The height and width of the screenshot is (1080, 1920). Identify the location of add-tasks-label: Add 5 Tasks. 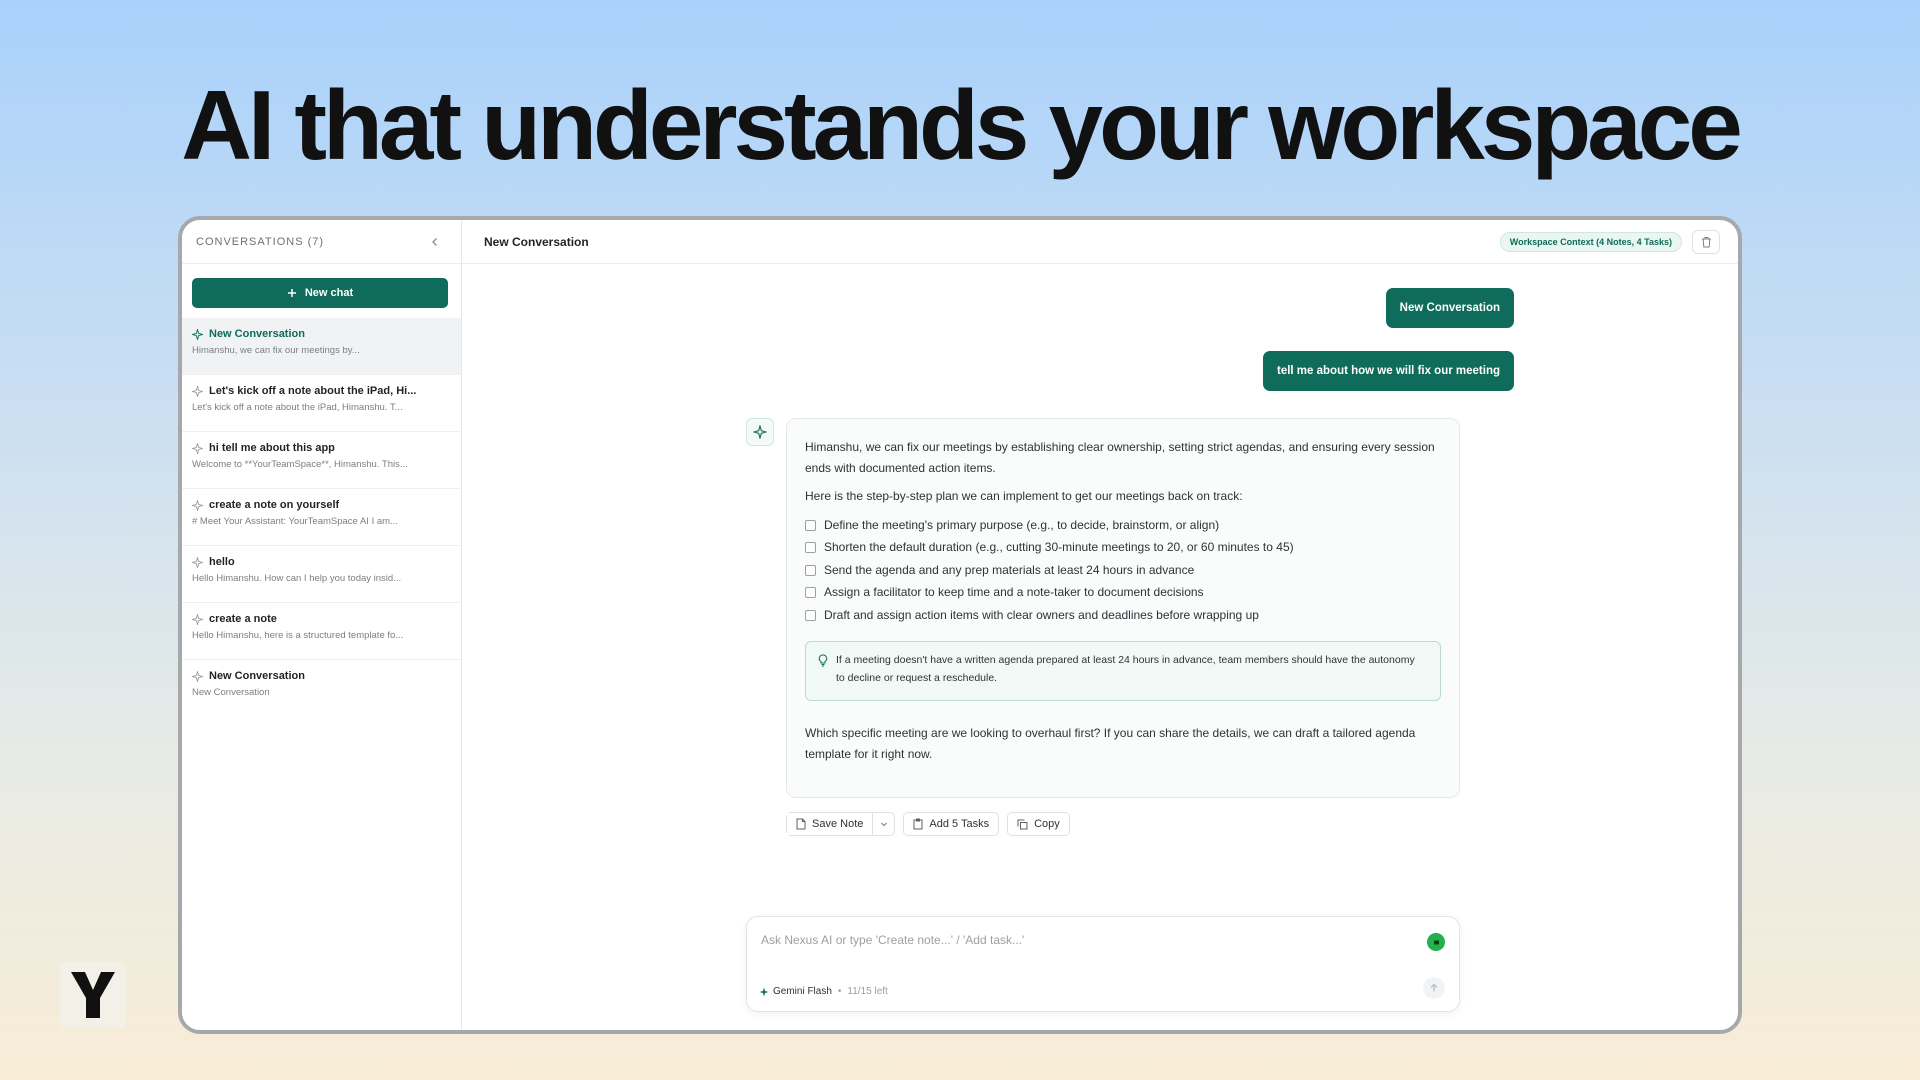
(959, 824).